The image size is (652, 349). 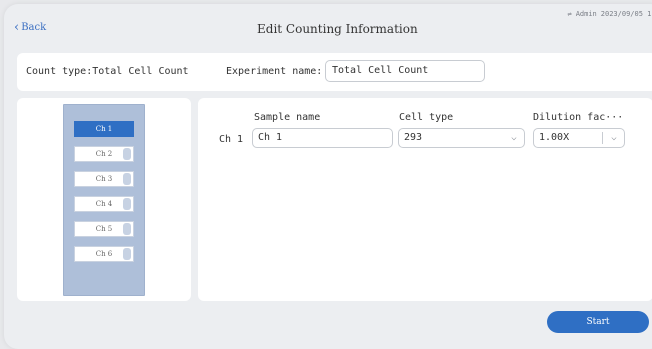 I want to click on chevron-left-icon: ‹, so click(x=17, y=27).